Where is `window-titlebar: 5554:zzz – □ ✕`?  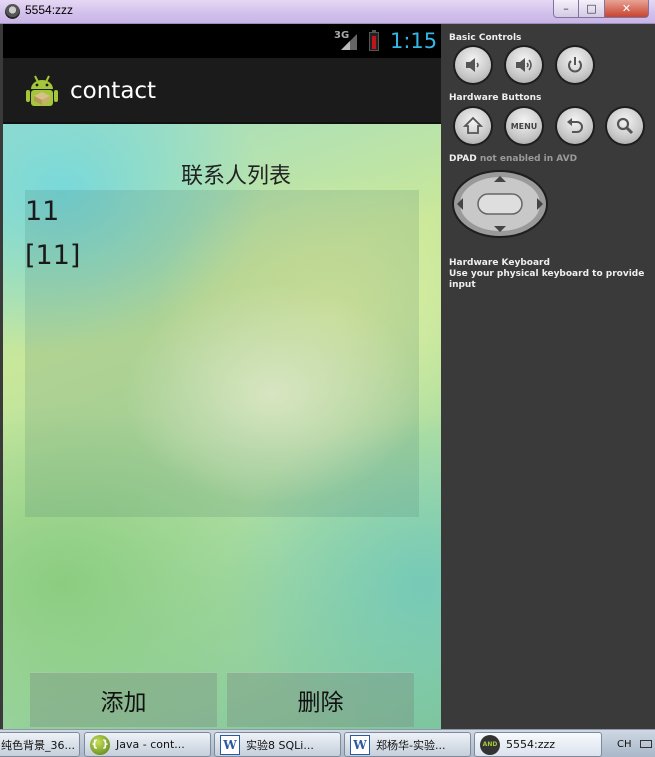 window-titlebar: 5554:zzz – □ ✕ is located at coordinates (327, 12).